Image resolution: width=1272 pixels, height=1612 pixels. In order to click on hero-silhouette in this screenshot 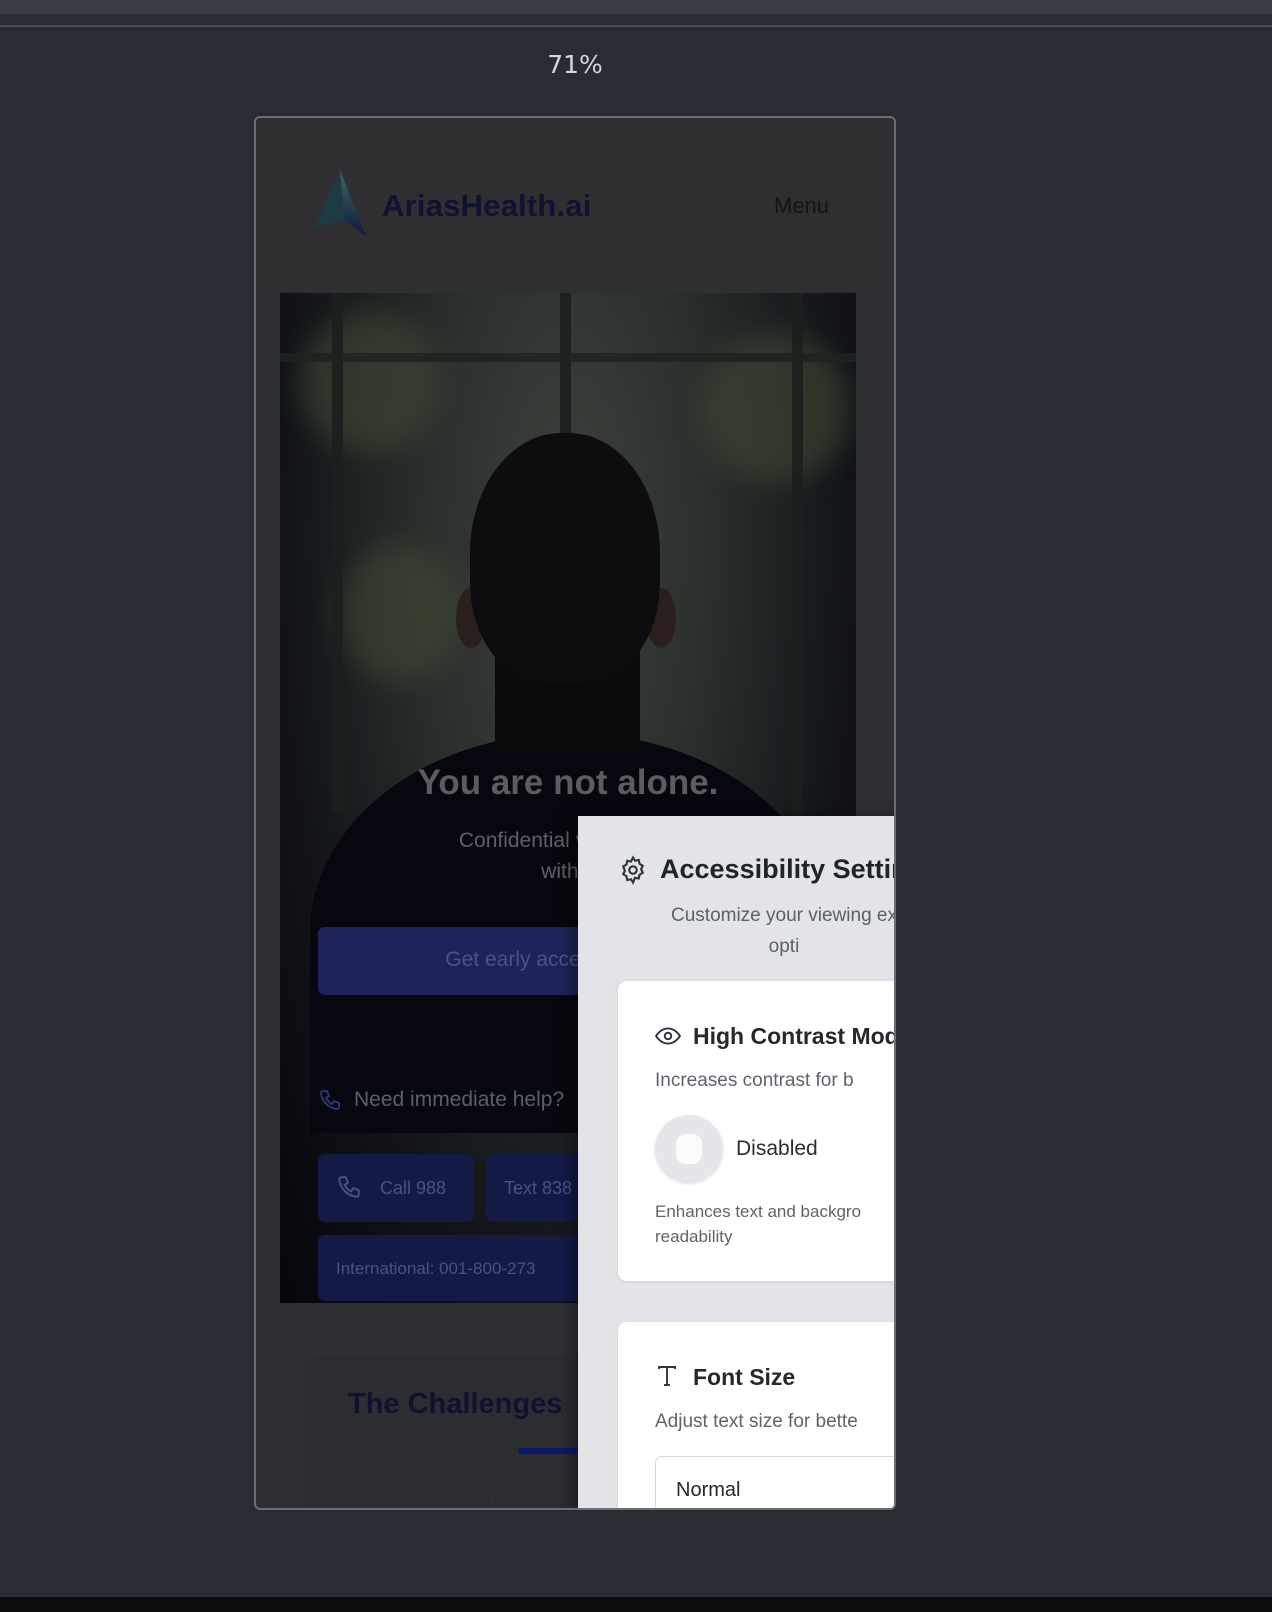, I will do `click(565, 558)`.